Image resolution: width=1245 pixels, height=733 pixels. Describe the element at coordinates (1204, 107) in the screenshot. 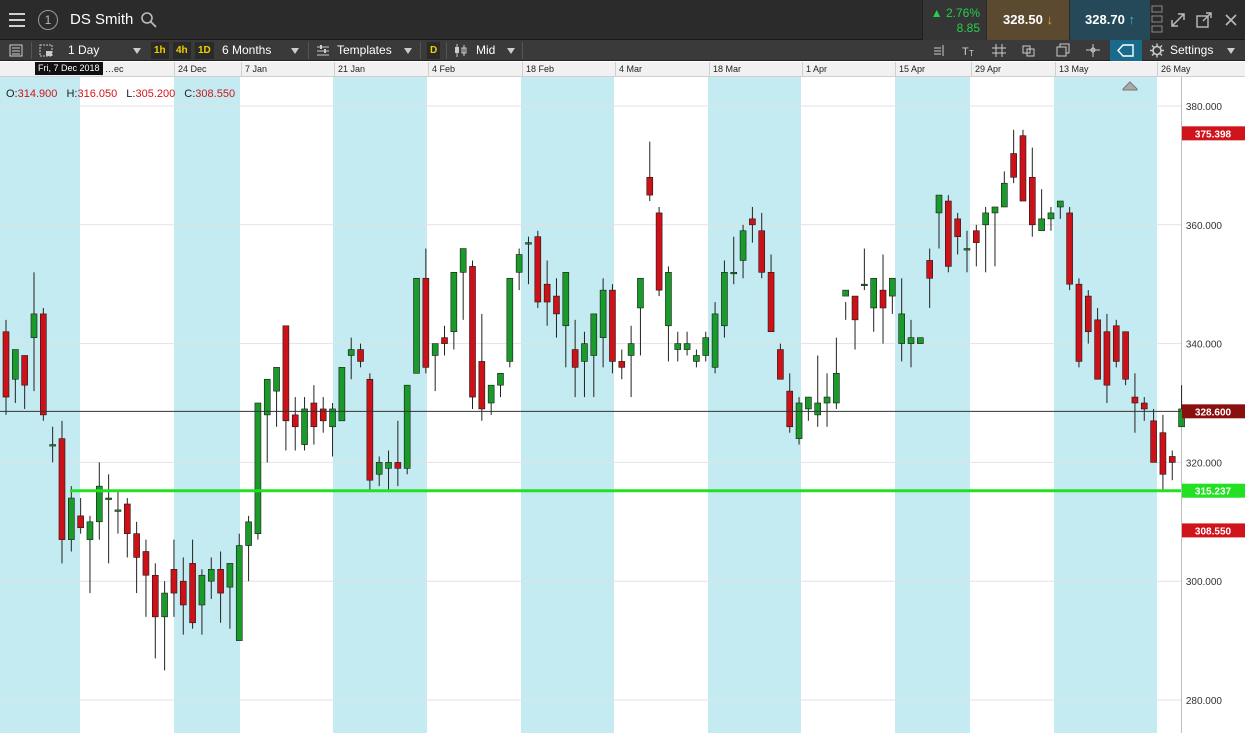

I see `y-tick-label: 380.000` at that location.